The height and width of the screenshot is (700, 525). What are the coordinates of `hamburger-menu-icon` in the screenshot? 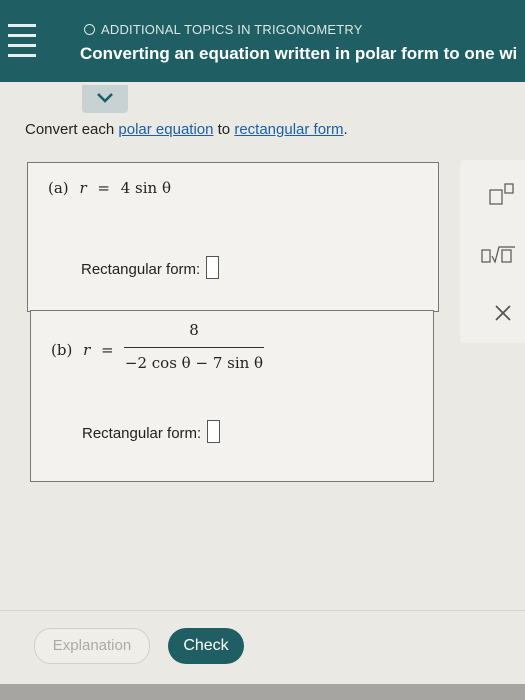 It's located at (25, 44).